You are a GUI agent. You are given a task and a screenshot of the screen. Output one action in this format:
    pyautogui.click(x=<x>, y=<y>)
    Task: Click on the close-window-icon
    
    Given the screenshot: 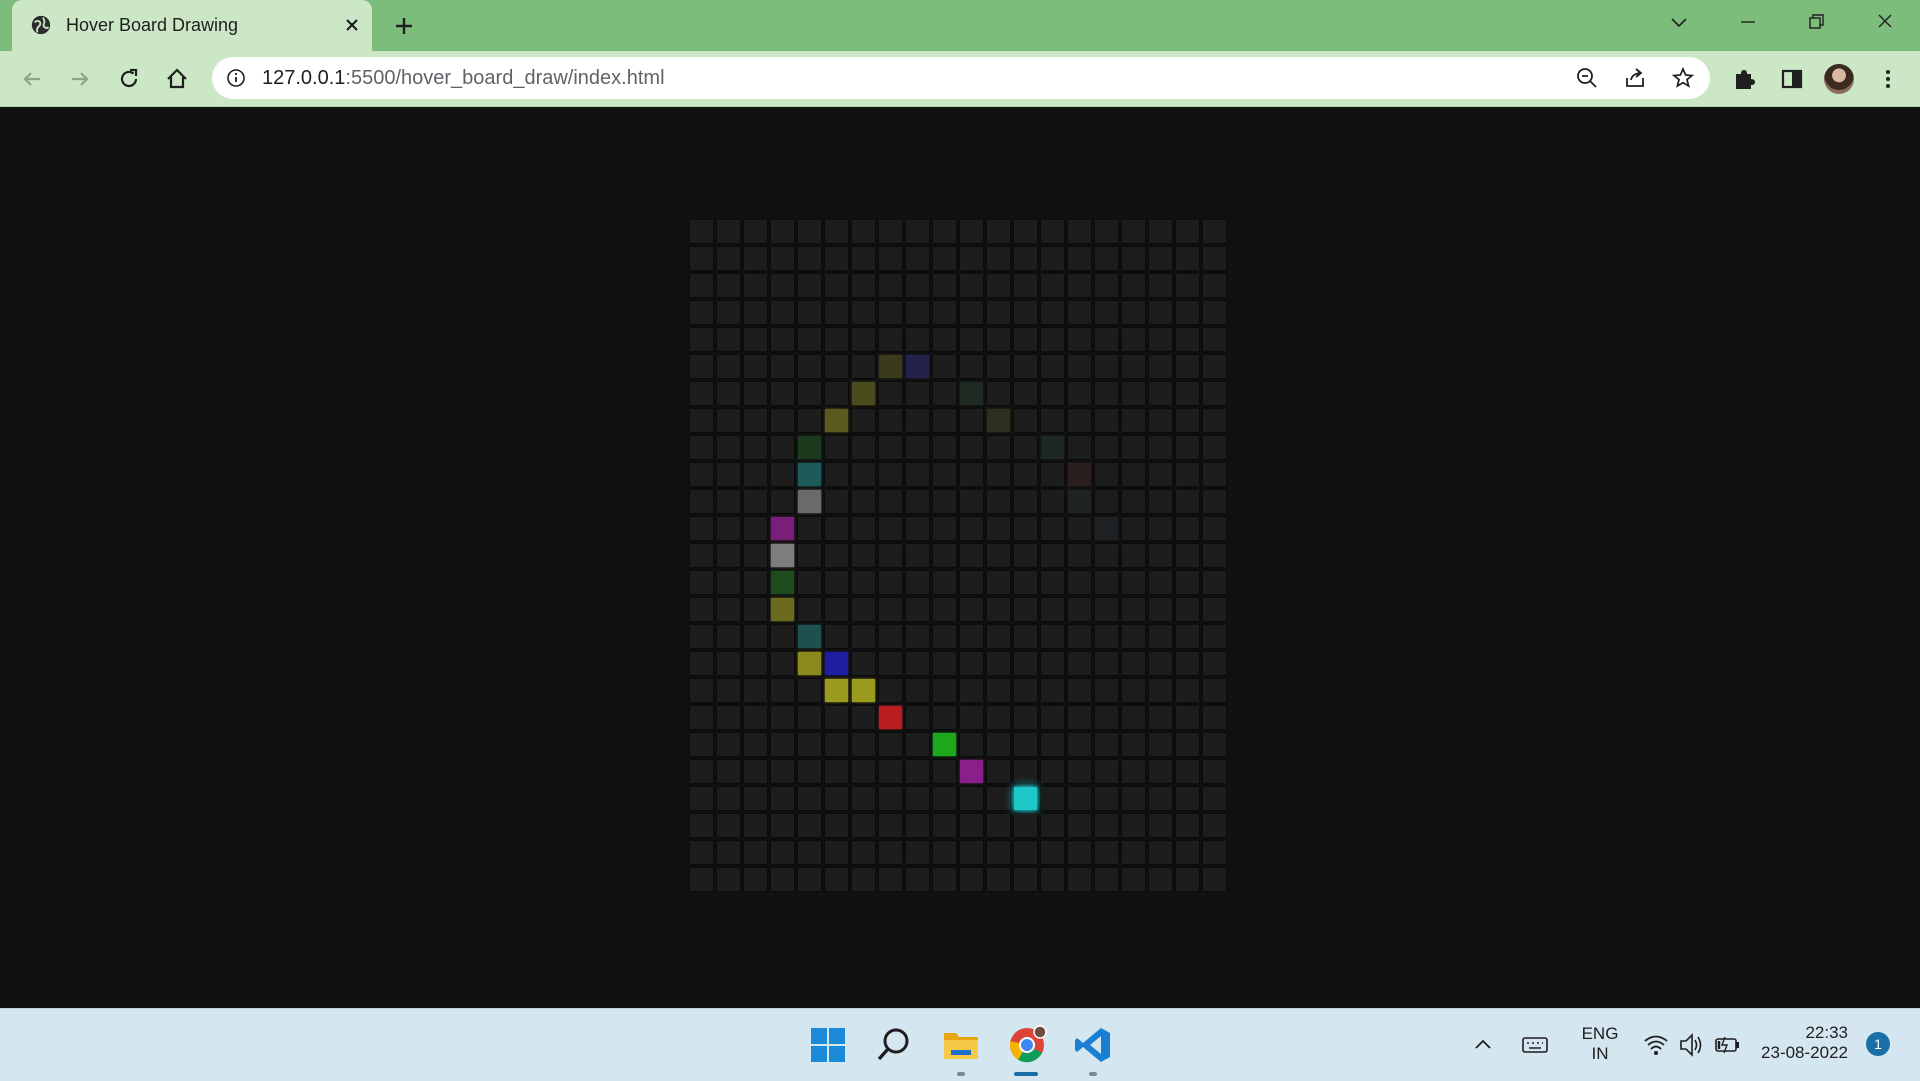 What is the action you would take?
    pyautogui.click(x=1885, y=22)
    